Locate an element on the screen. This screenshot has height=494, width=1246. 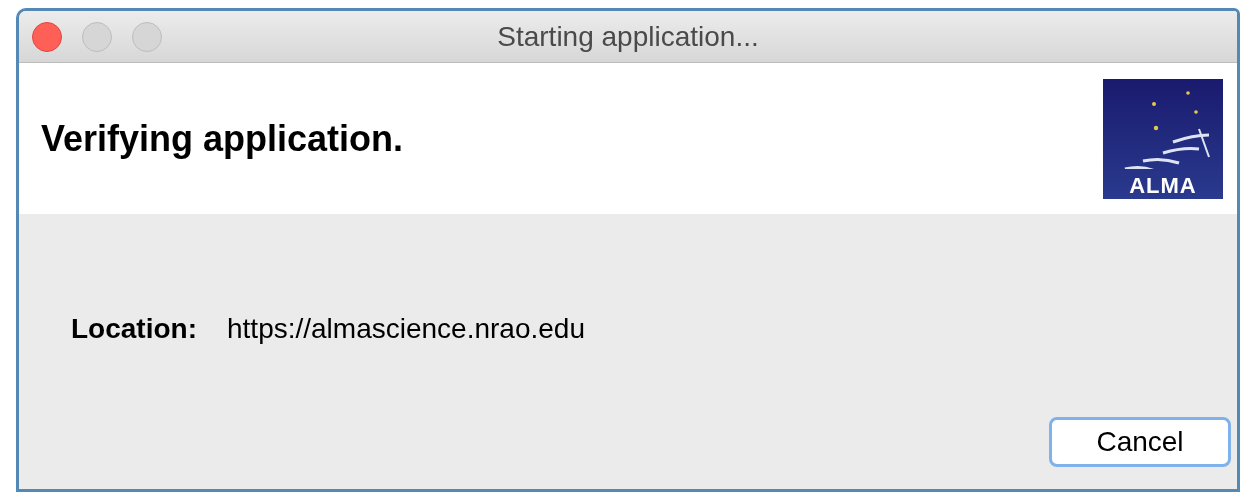
close-window-button is located at coordinates (47, 36).